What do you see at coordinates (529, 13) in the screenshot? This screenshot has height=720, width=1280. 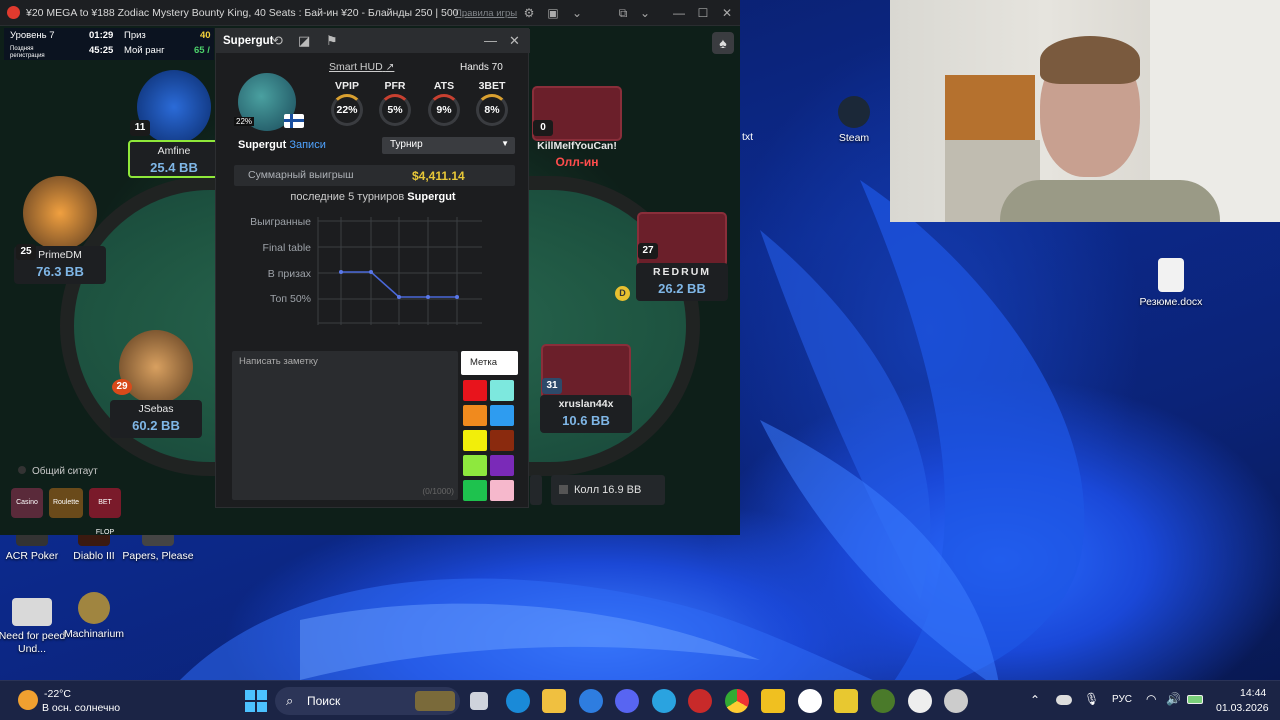 I see `gear-icon: ⚙` at bounding box center [529, 13].